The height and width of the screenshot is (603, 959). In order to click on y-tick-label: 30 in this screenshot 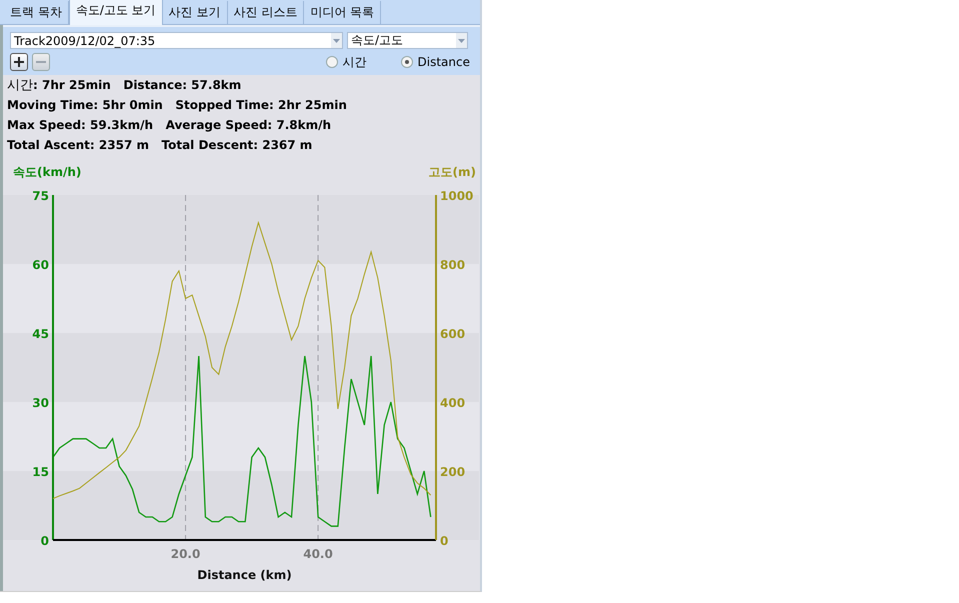, I will do `click(40, 403)`.